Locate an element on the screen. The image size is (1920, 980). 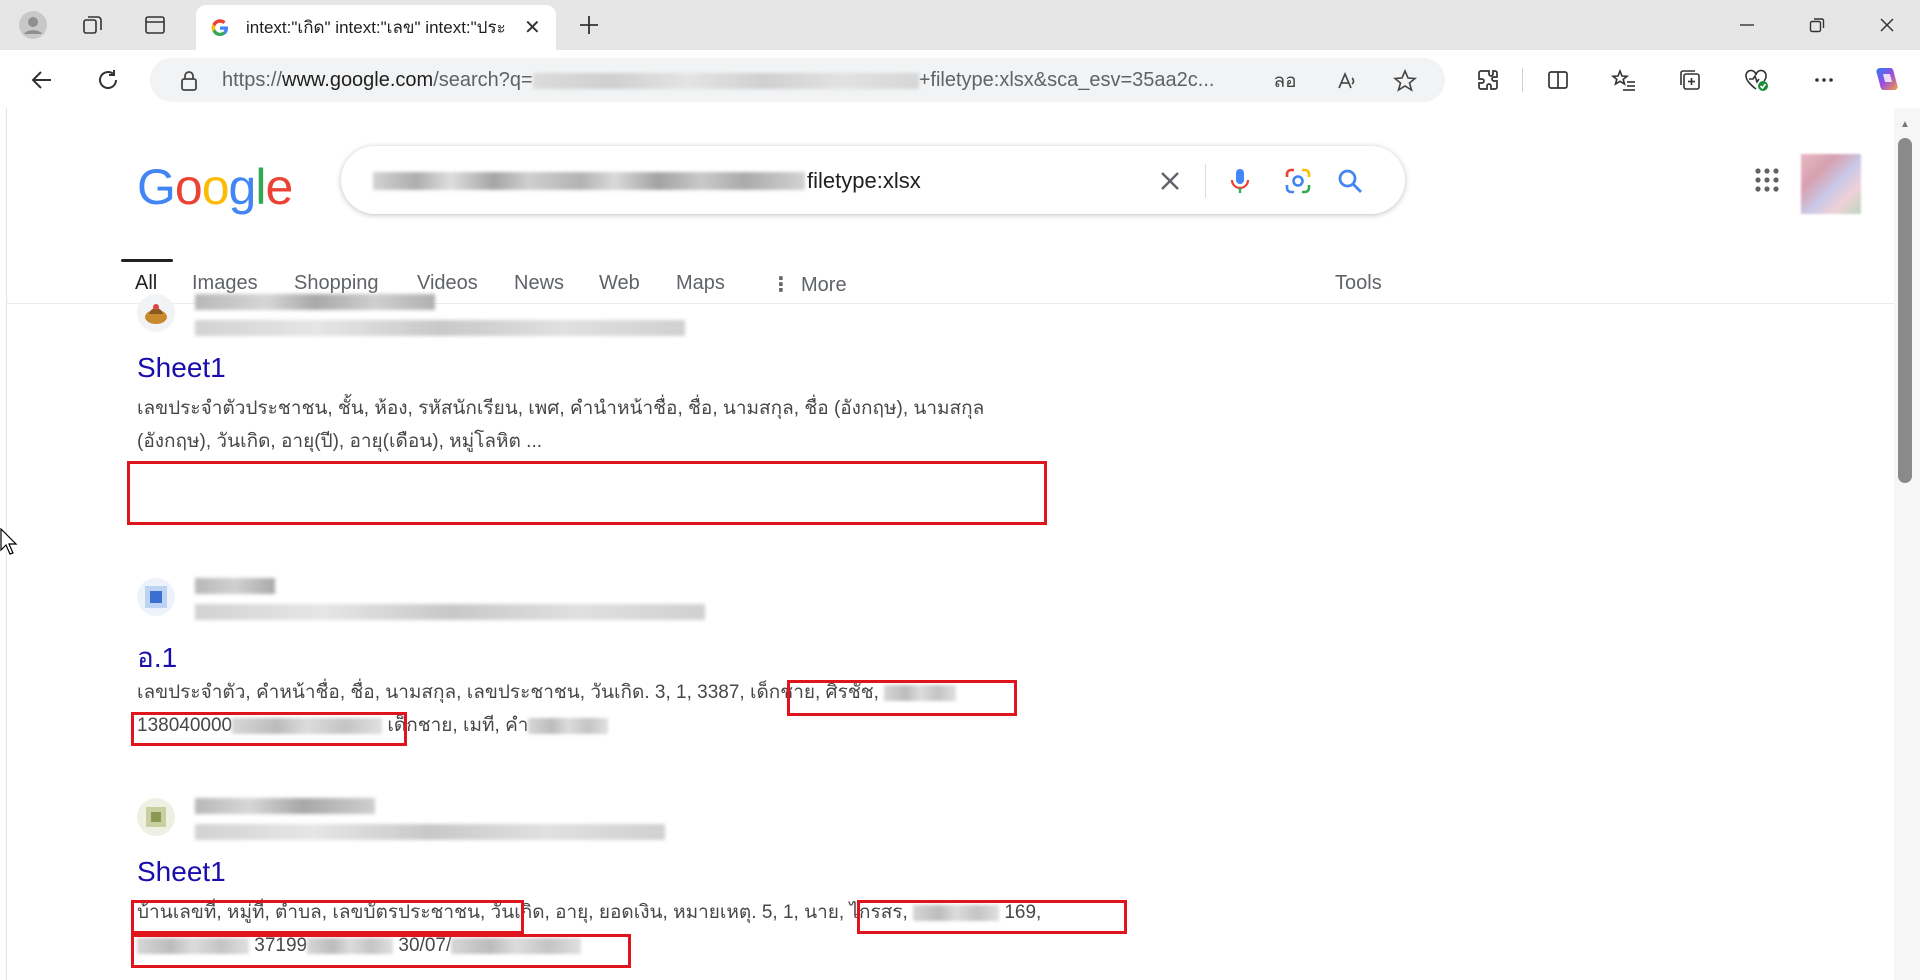
search-divider is located at coordinates (1205, 181).